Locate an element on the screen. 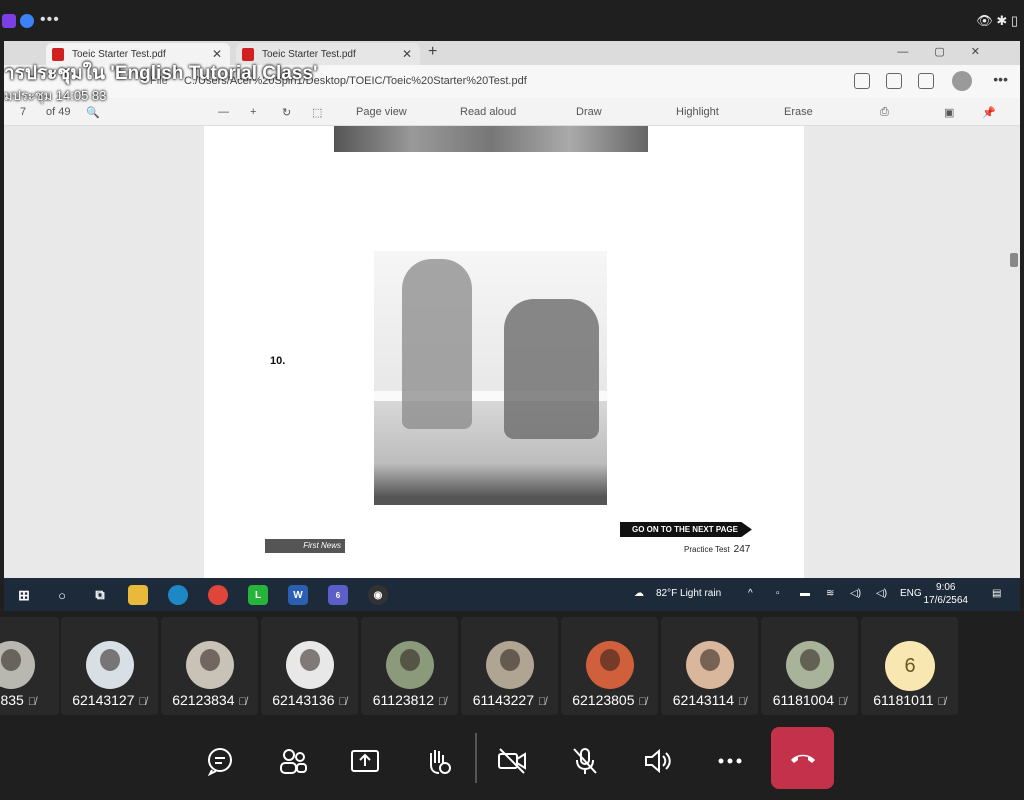 Image resolution: width=1024 pixels, height=800 pixels. collections-icon is located at coordinates (926, 81).